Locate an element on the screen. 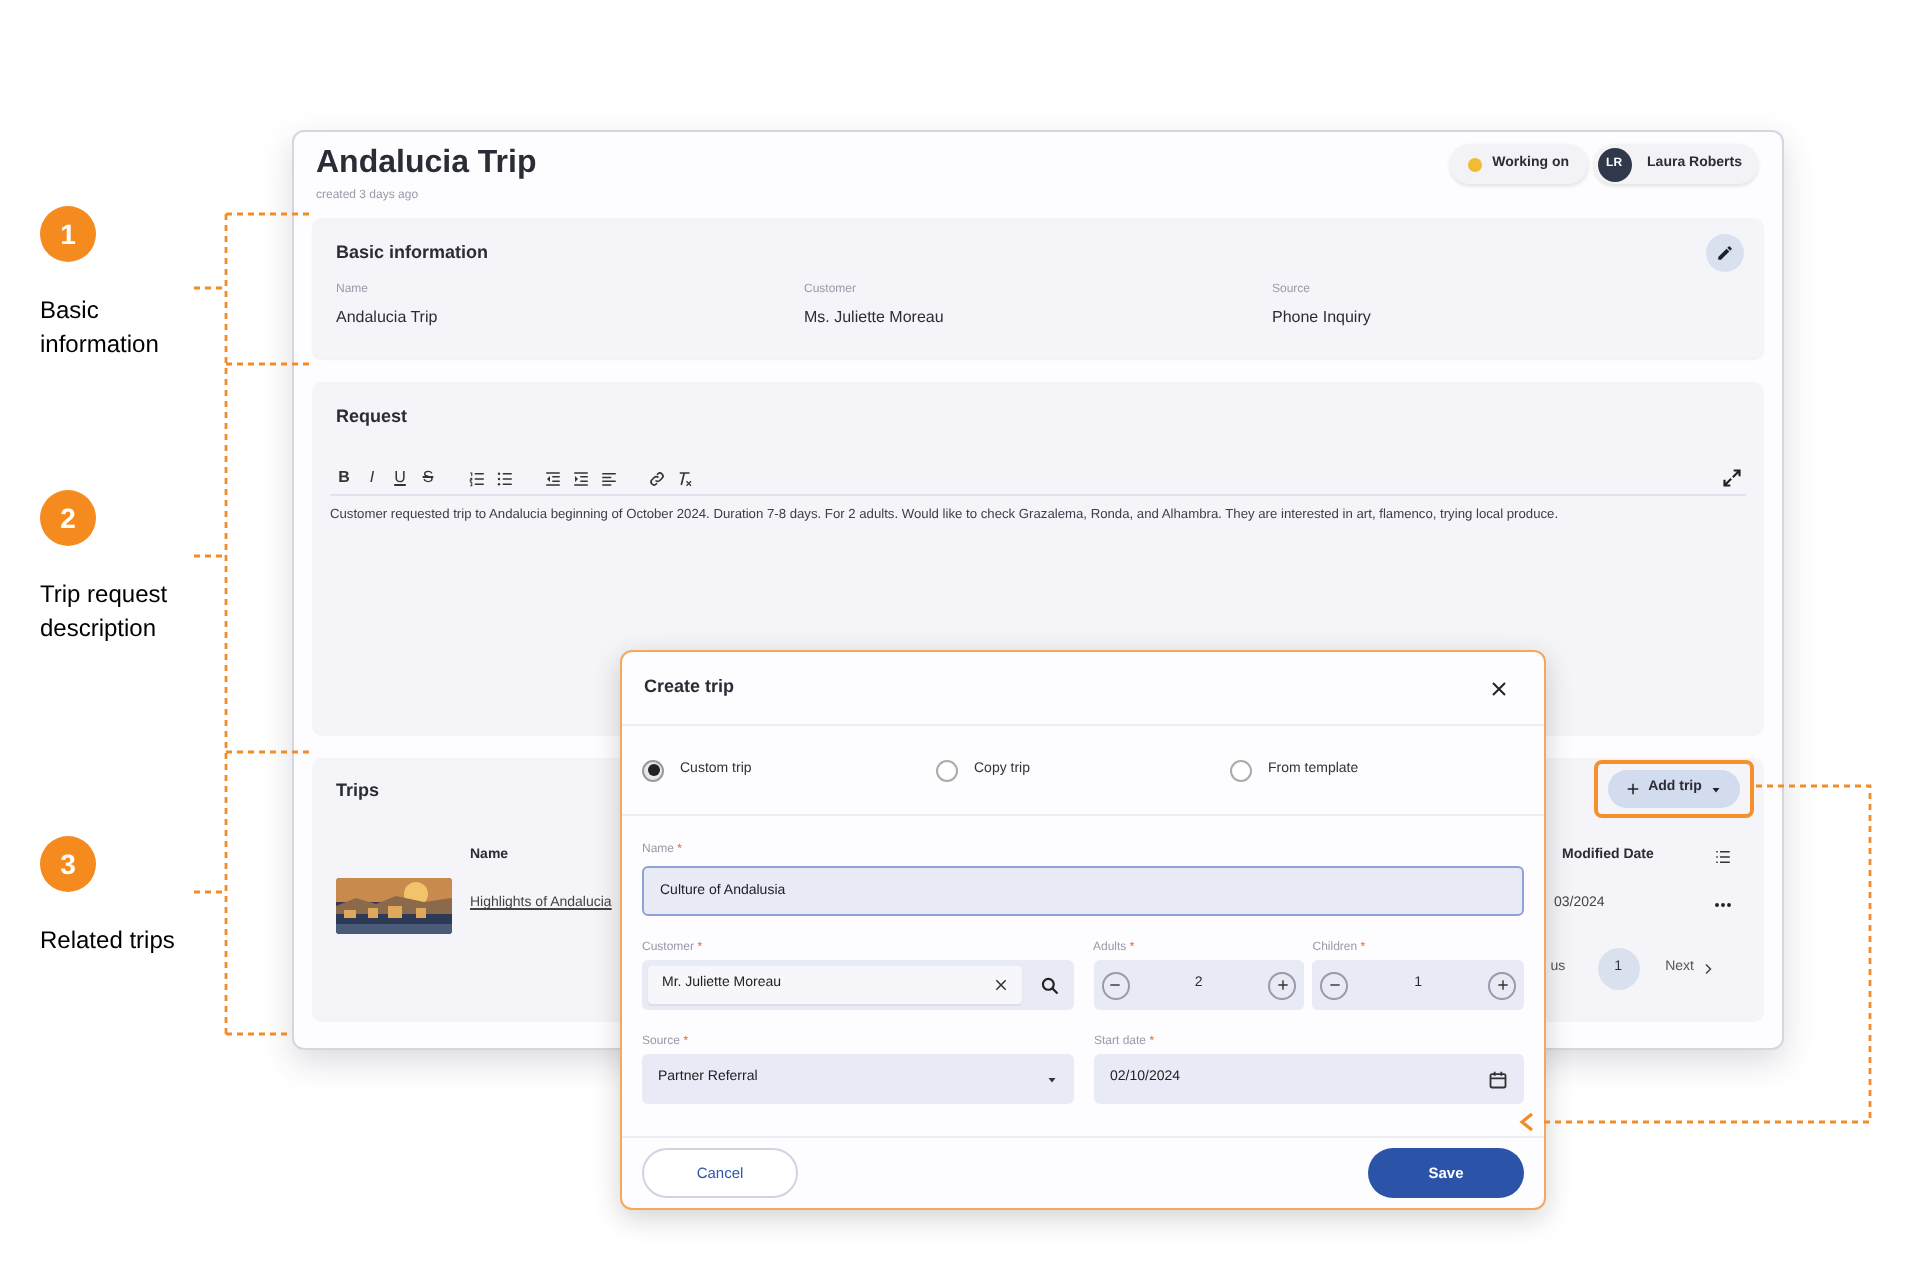  expand-icon is located at coordinates (1732, 478).